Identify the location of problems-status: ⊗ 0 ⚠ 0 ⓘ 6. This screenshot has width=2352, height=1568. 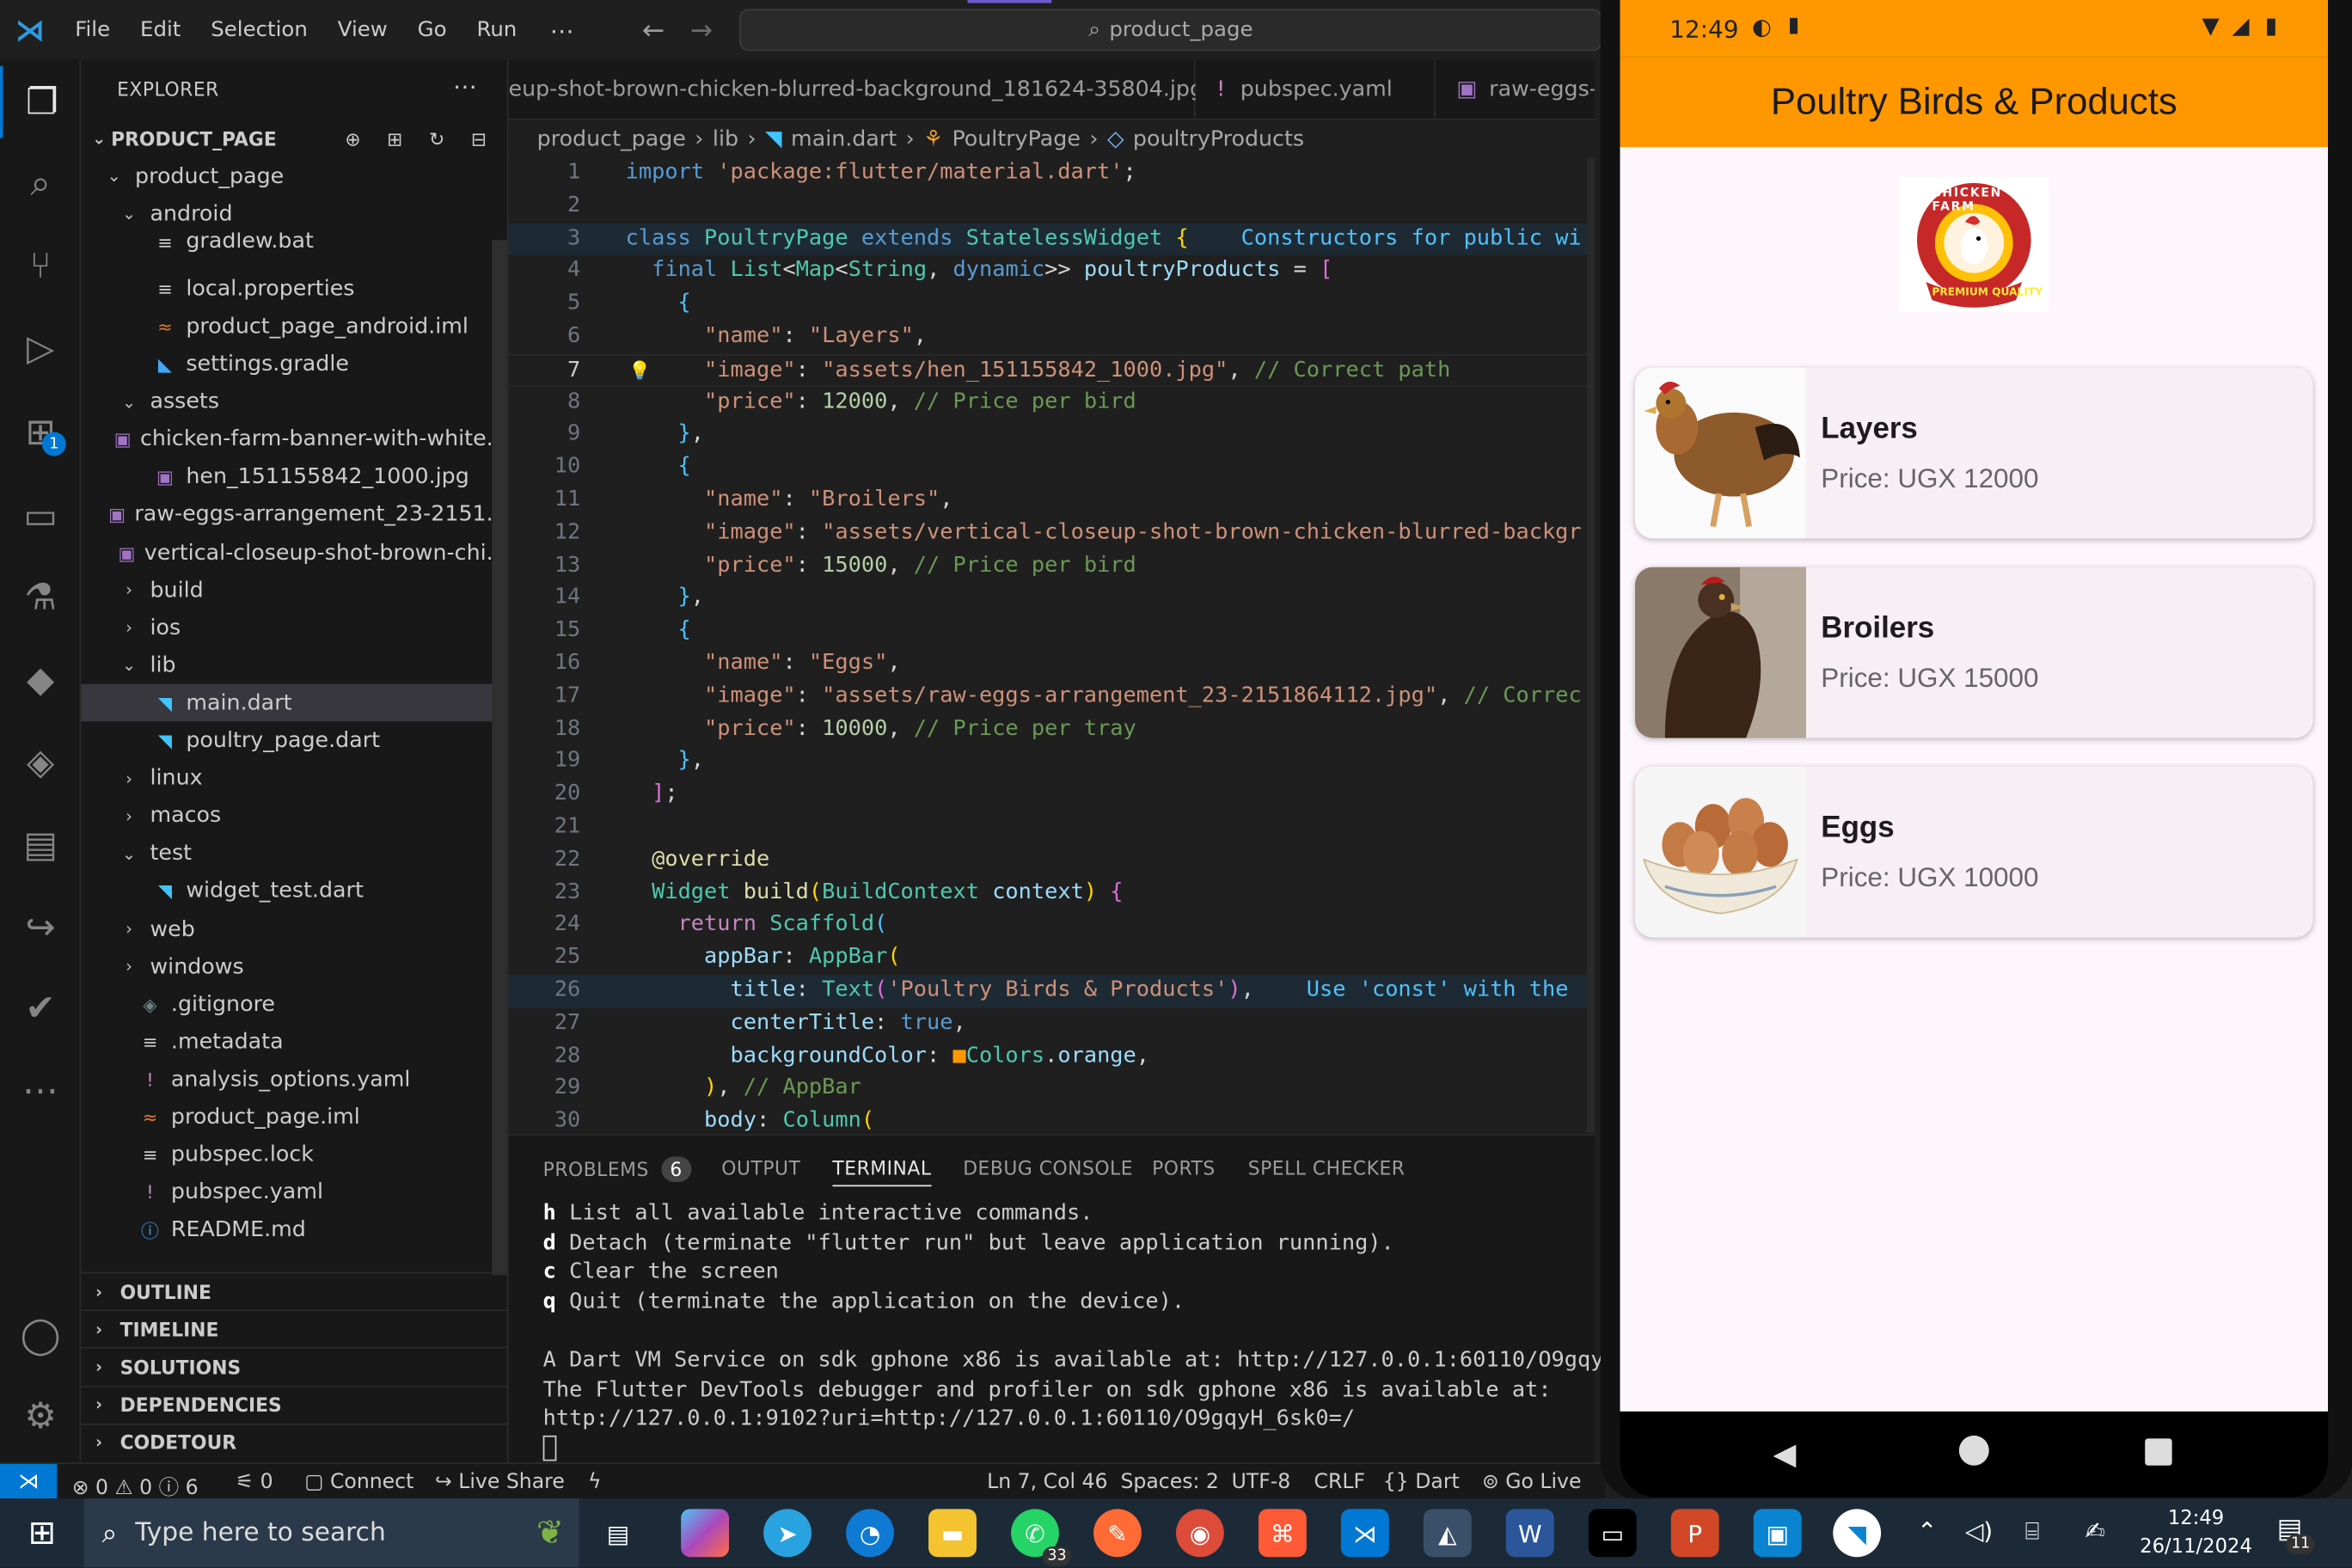
(135, 1485).